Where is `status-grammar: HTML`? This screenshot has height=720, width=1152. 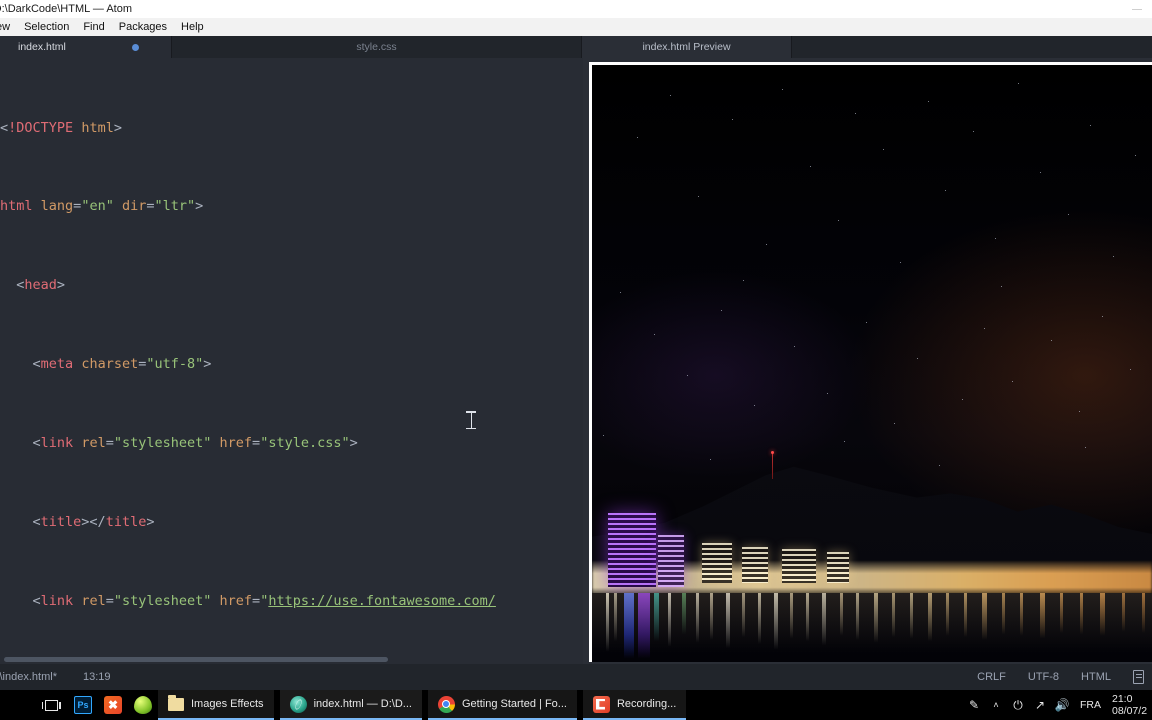 status-grammar: HTML is located at coordinates (1096, 677).